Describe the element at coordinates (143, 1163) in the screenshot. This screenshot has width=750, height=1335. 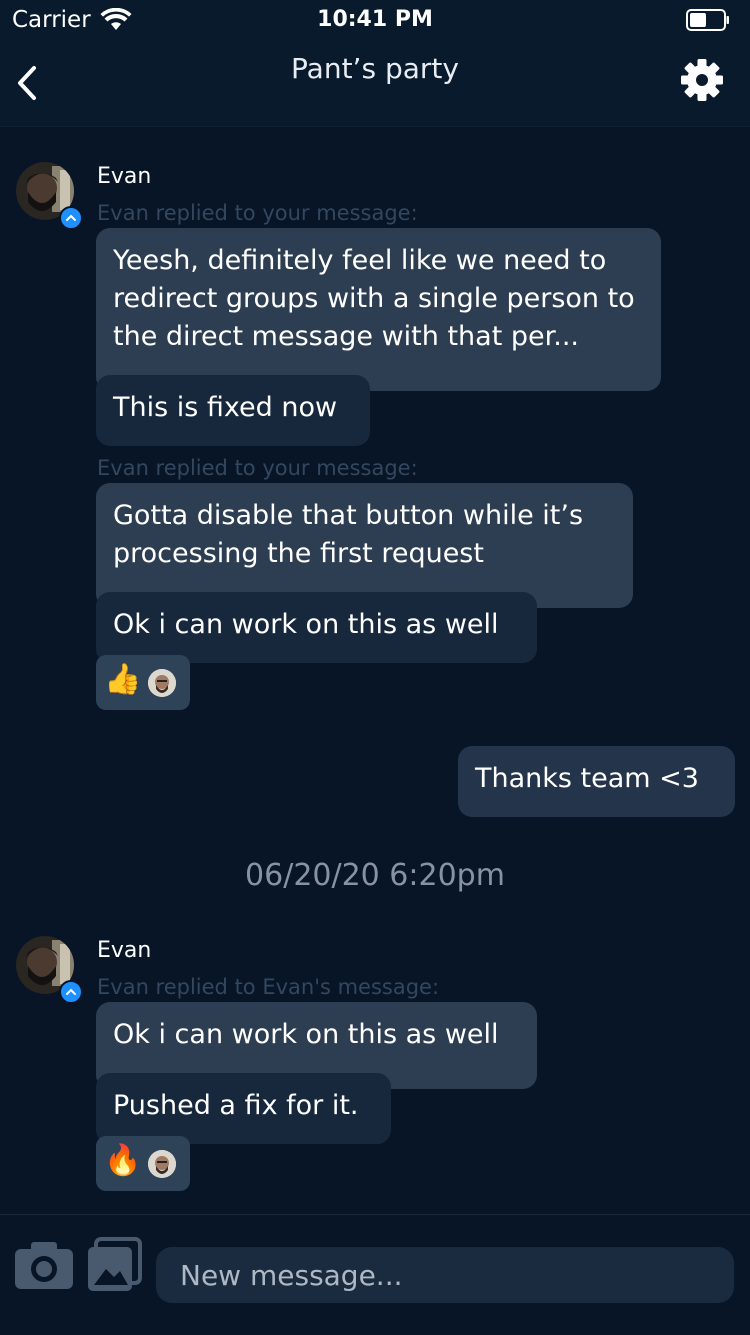
I see `reaction-chip: 🔥` at that location.